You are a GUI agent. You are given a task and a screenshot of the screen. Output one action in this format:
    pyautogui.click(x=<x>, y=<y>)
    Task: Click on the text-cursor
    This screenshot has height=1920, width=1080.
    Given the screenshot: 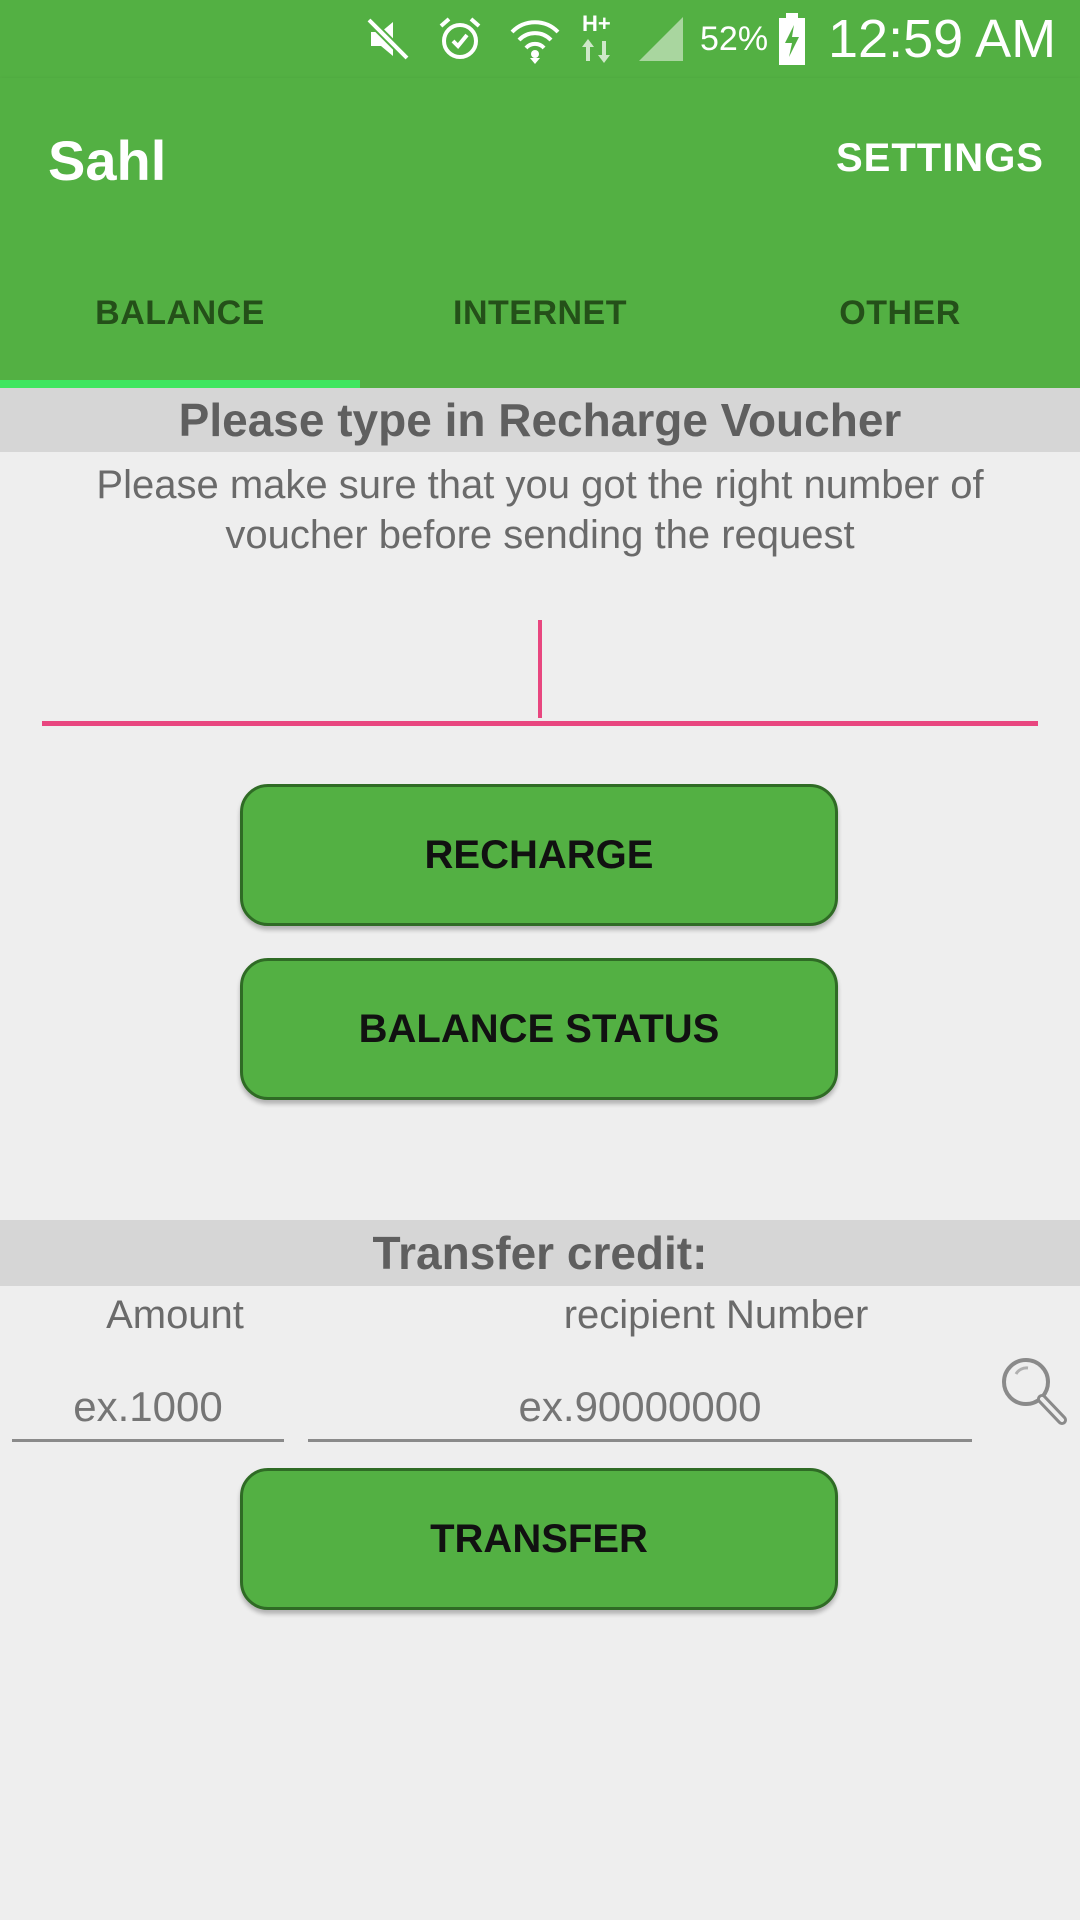 What is the action you would take?
    pyautogui.click(x=540, y=669)
    